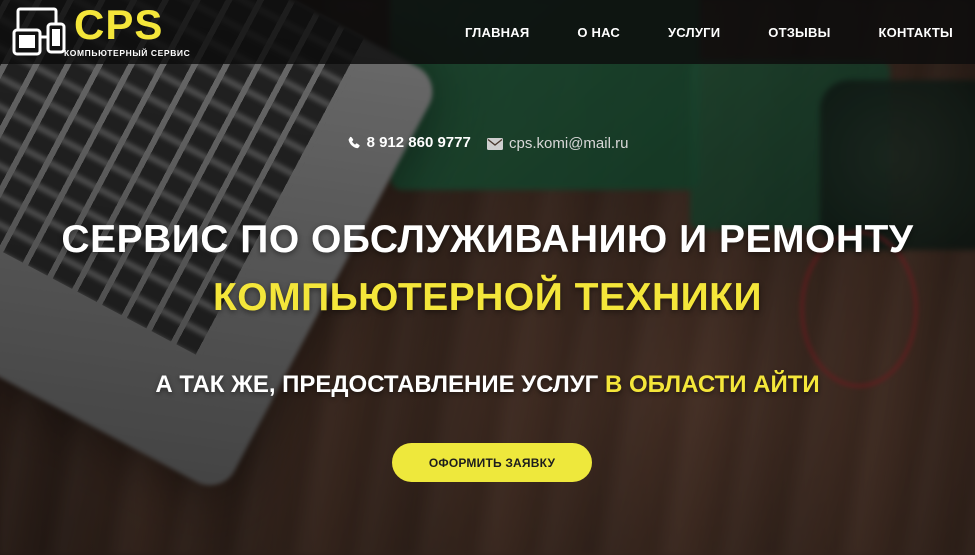 This screenshot has height=555, width=975. I want to click on logo: CPS КОМПЬЮТЕРНЫЙ СЕРВИС, so click(102, 30).